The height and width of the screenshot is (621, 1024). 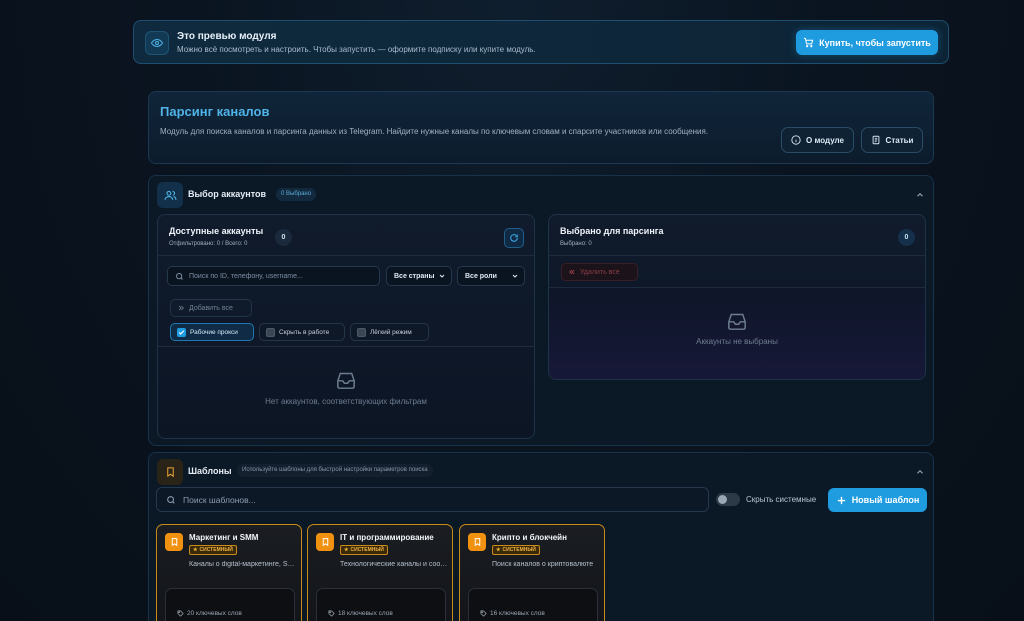 I want to click on filter-label: Лёгкий режим, so click(x=391, y=332).